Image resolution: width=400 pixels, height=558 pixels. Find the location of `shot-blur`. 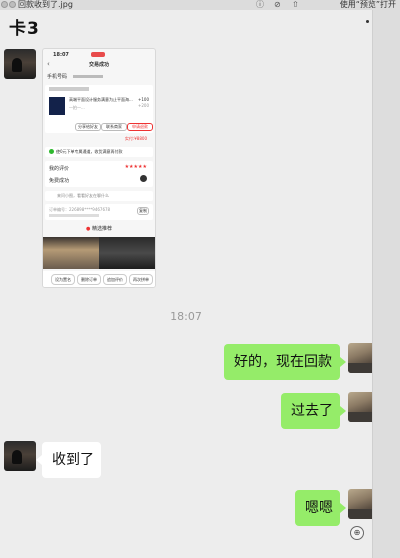

shot-blur is located at coordinates (87, 76).